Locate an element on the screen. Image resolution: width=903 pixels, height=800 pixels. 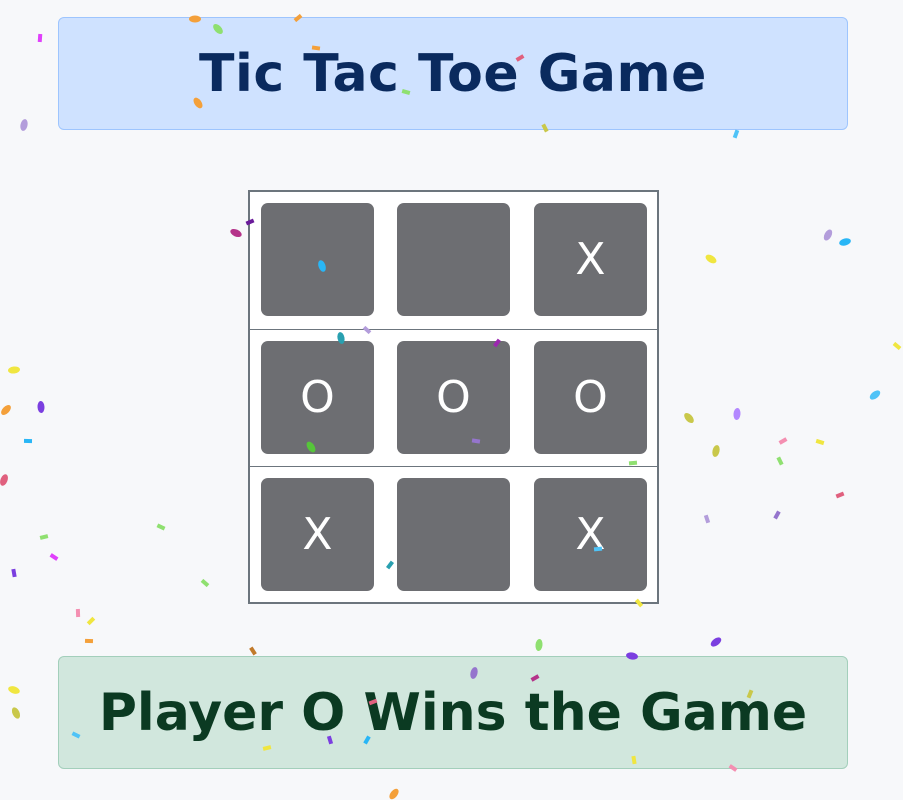
cell-1-3: X is located at coordinates (590, 259).